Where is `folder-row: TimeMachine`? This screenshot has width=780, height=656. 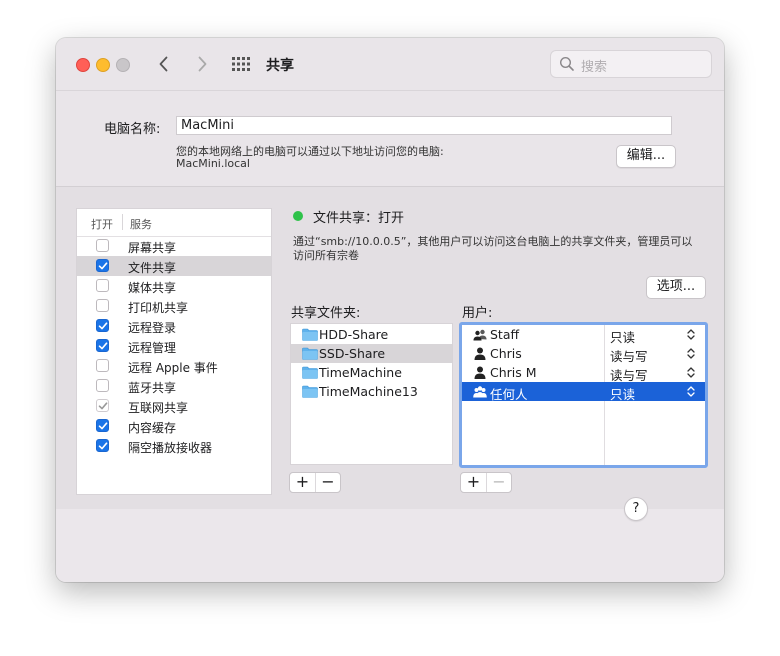 folder-row: TimeMachine is located at coordinates (371, 372).